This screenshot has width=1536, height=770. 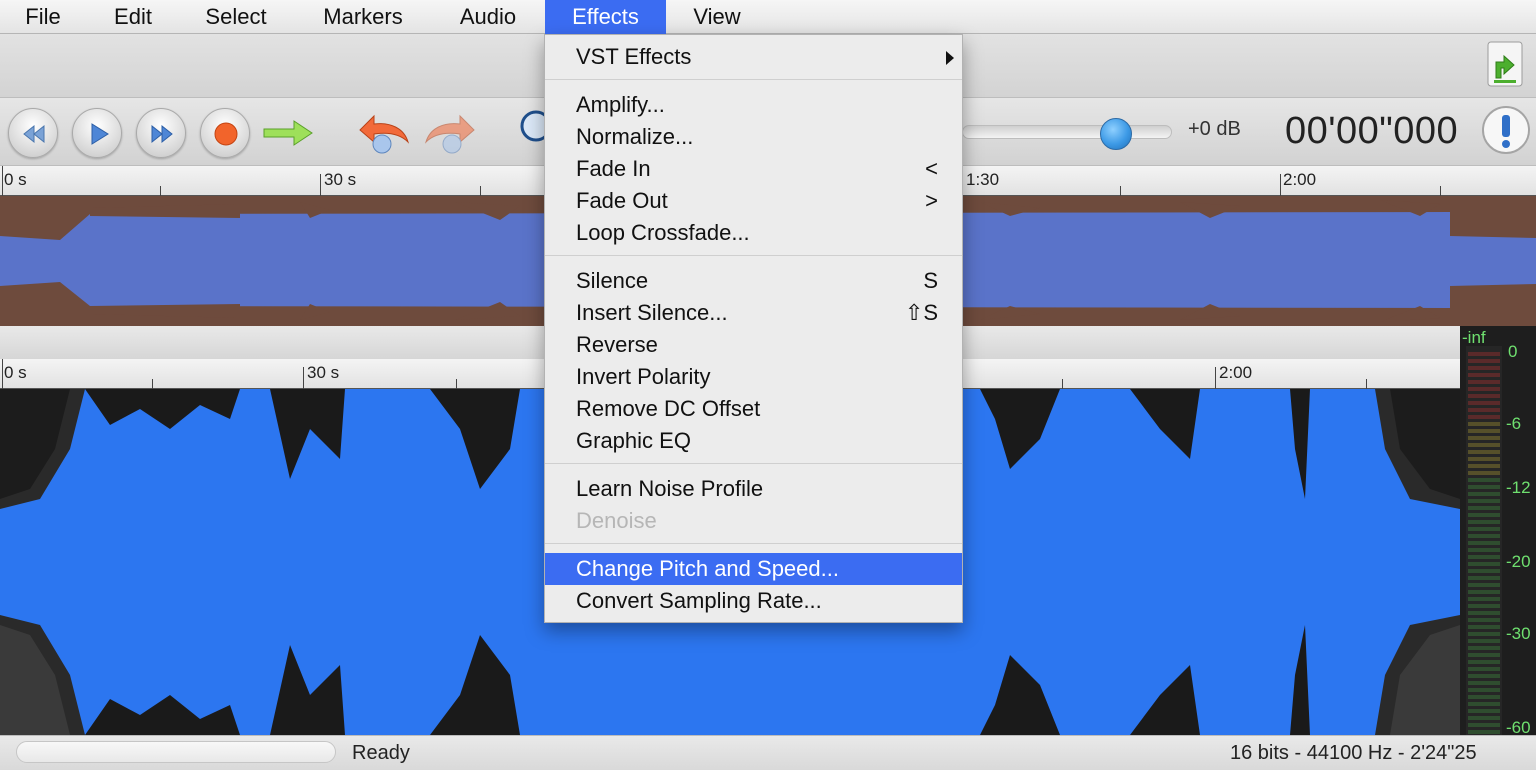 What do you see at coordinates (753, 169) in the screenshot?
I see `menu-item-fade-in: Fade In <` at bounding box center [753, 169].